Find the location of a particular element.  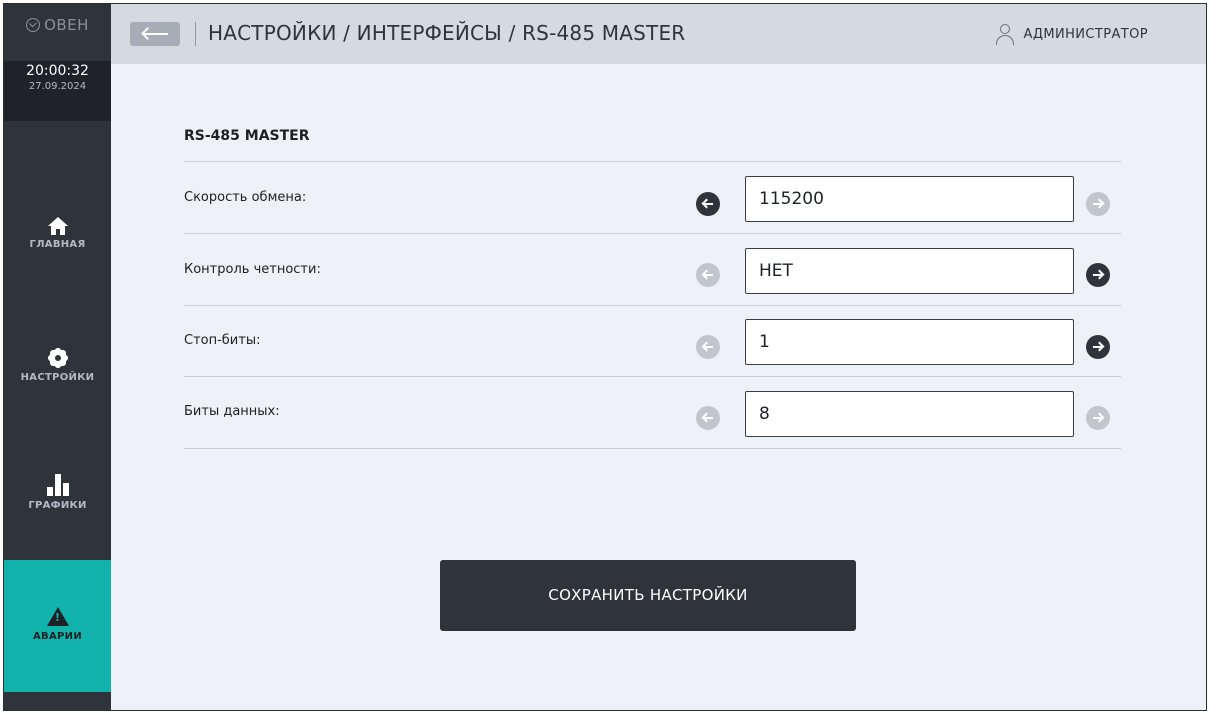

nav-label-settings: НАСТРОЙКИ is located at coordinates (57, 377).